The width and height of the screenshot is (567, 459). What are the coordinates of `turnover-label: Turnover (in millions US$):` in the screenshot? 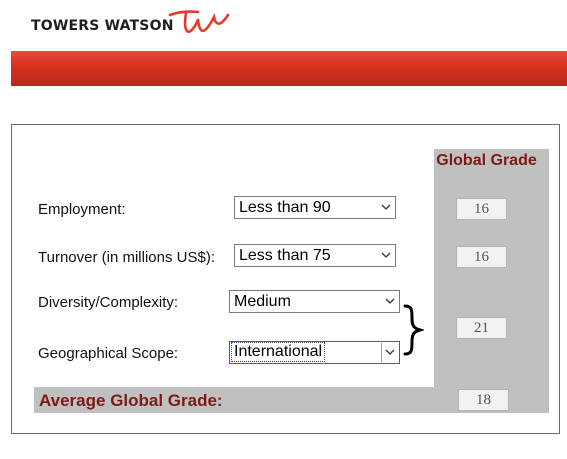 It's located at (126, 257).